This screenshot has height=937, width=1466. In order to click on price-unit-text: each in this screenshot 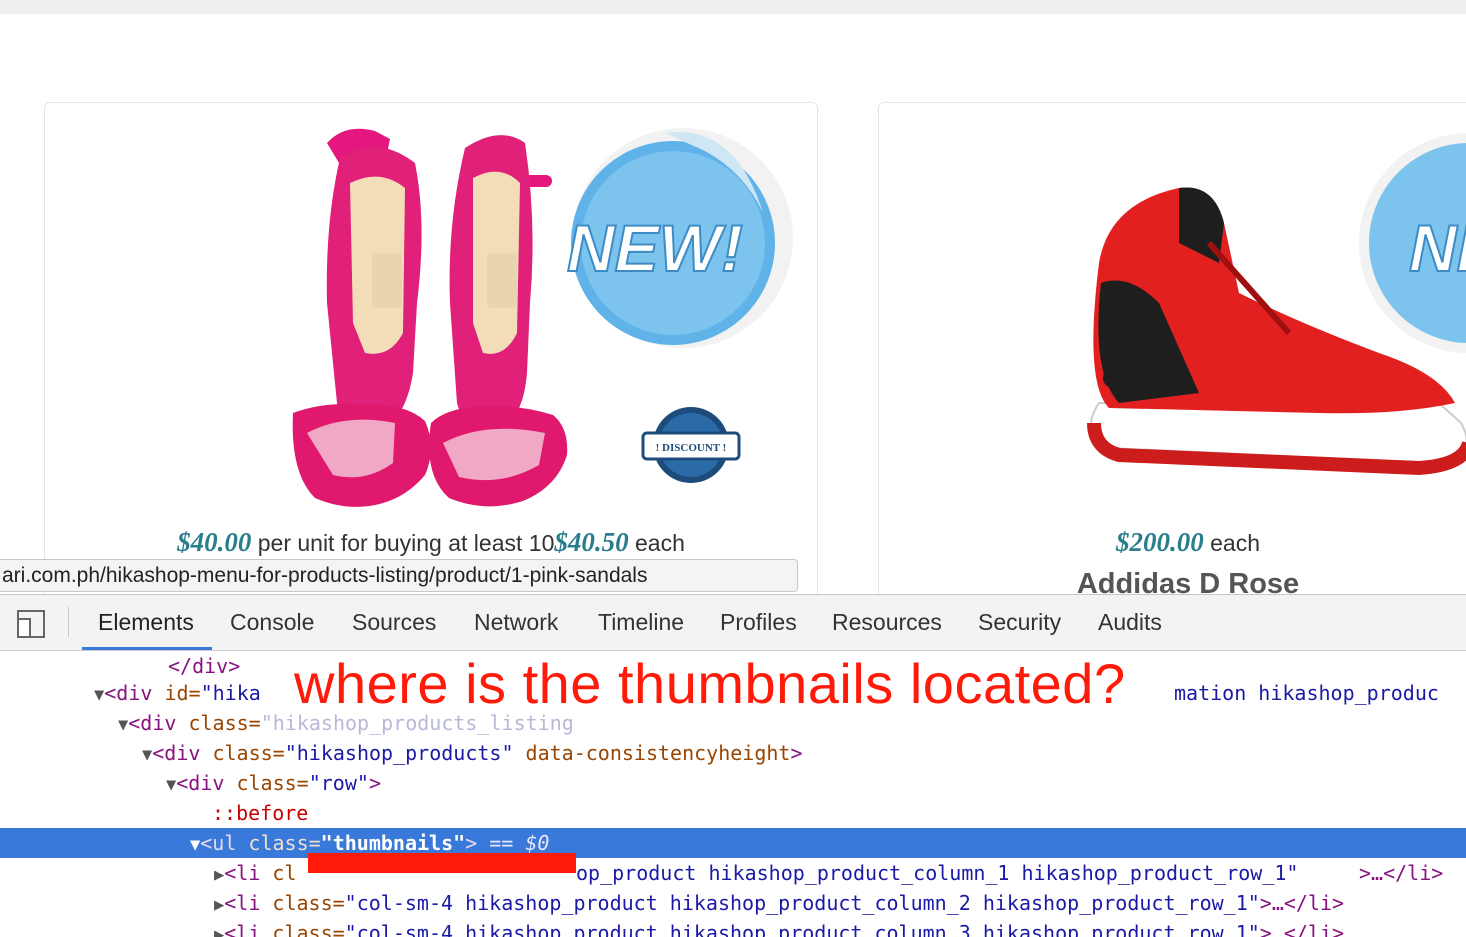, I will do `click(656, 543)`.